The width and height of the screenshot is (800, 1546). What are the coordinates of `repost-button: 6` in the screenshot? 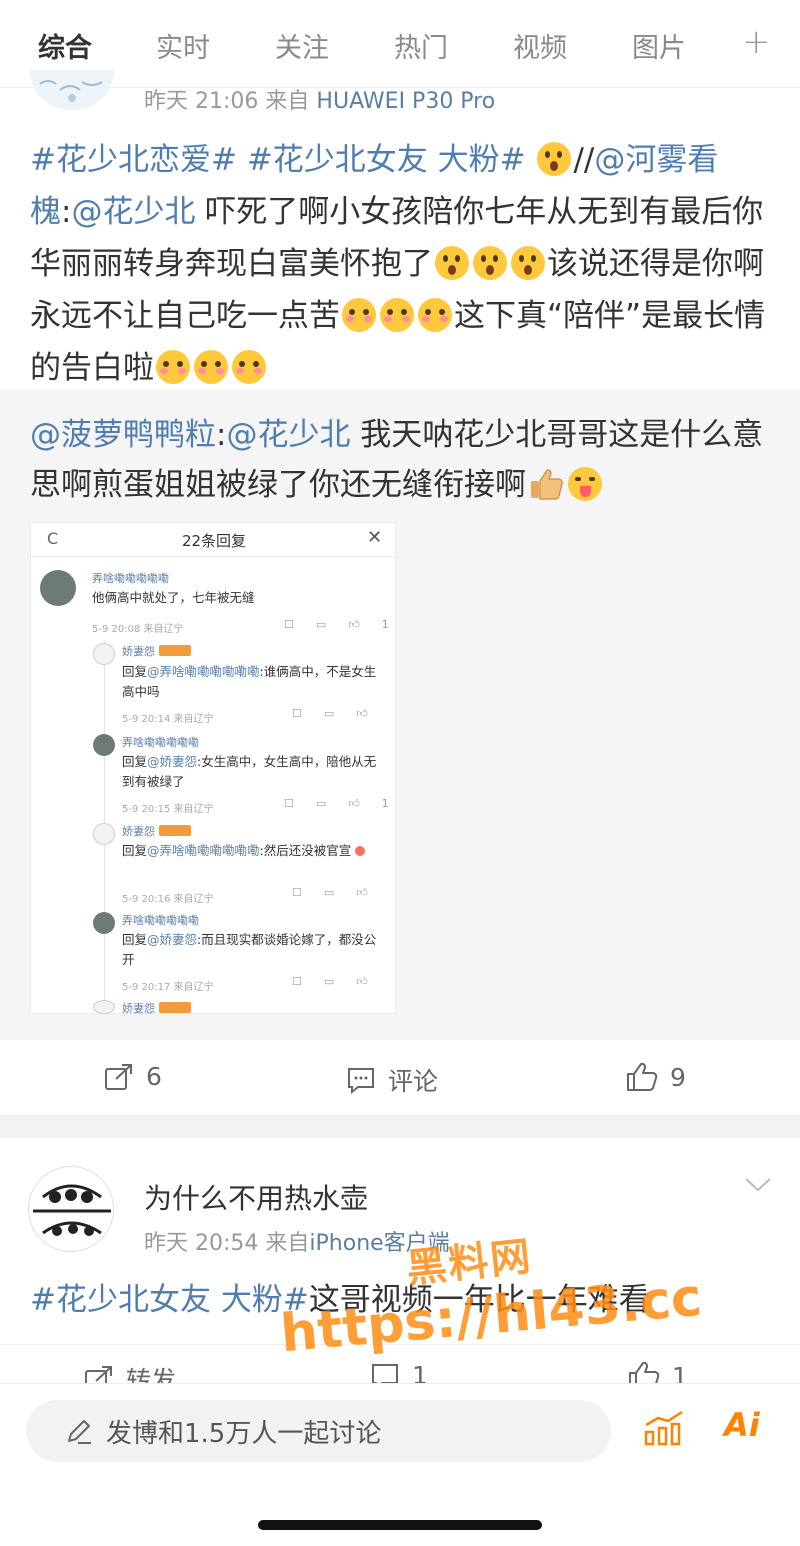 It's located at (133, 1076).